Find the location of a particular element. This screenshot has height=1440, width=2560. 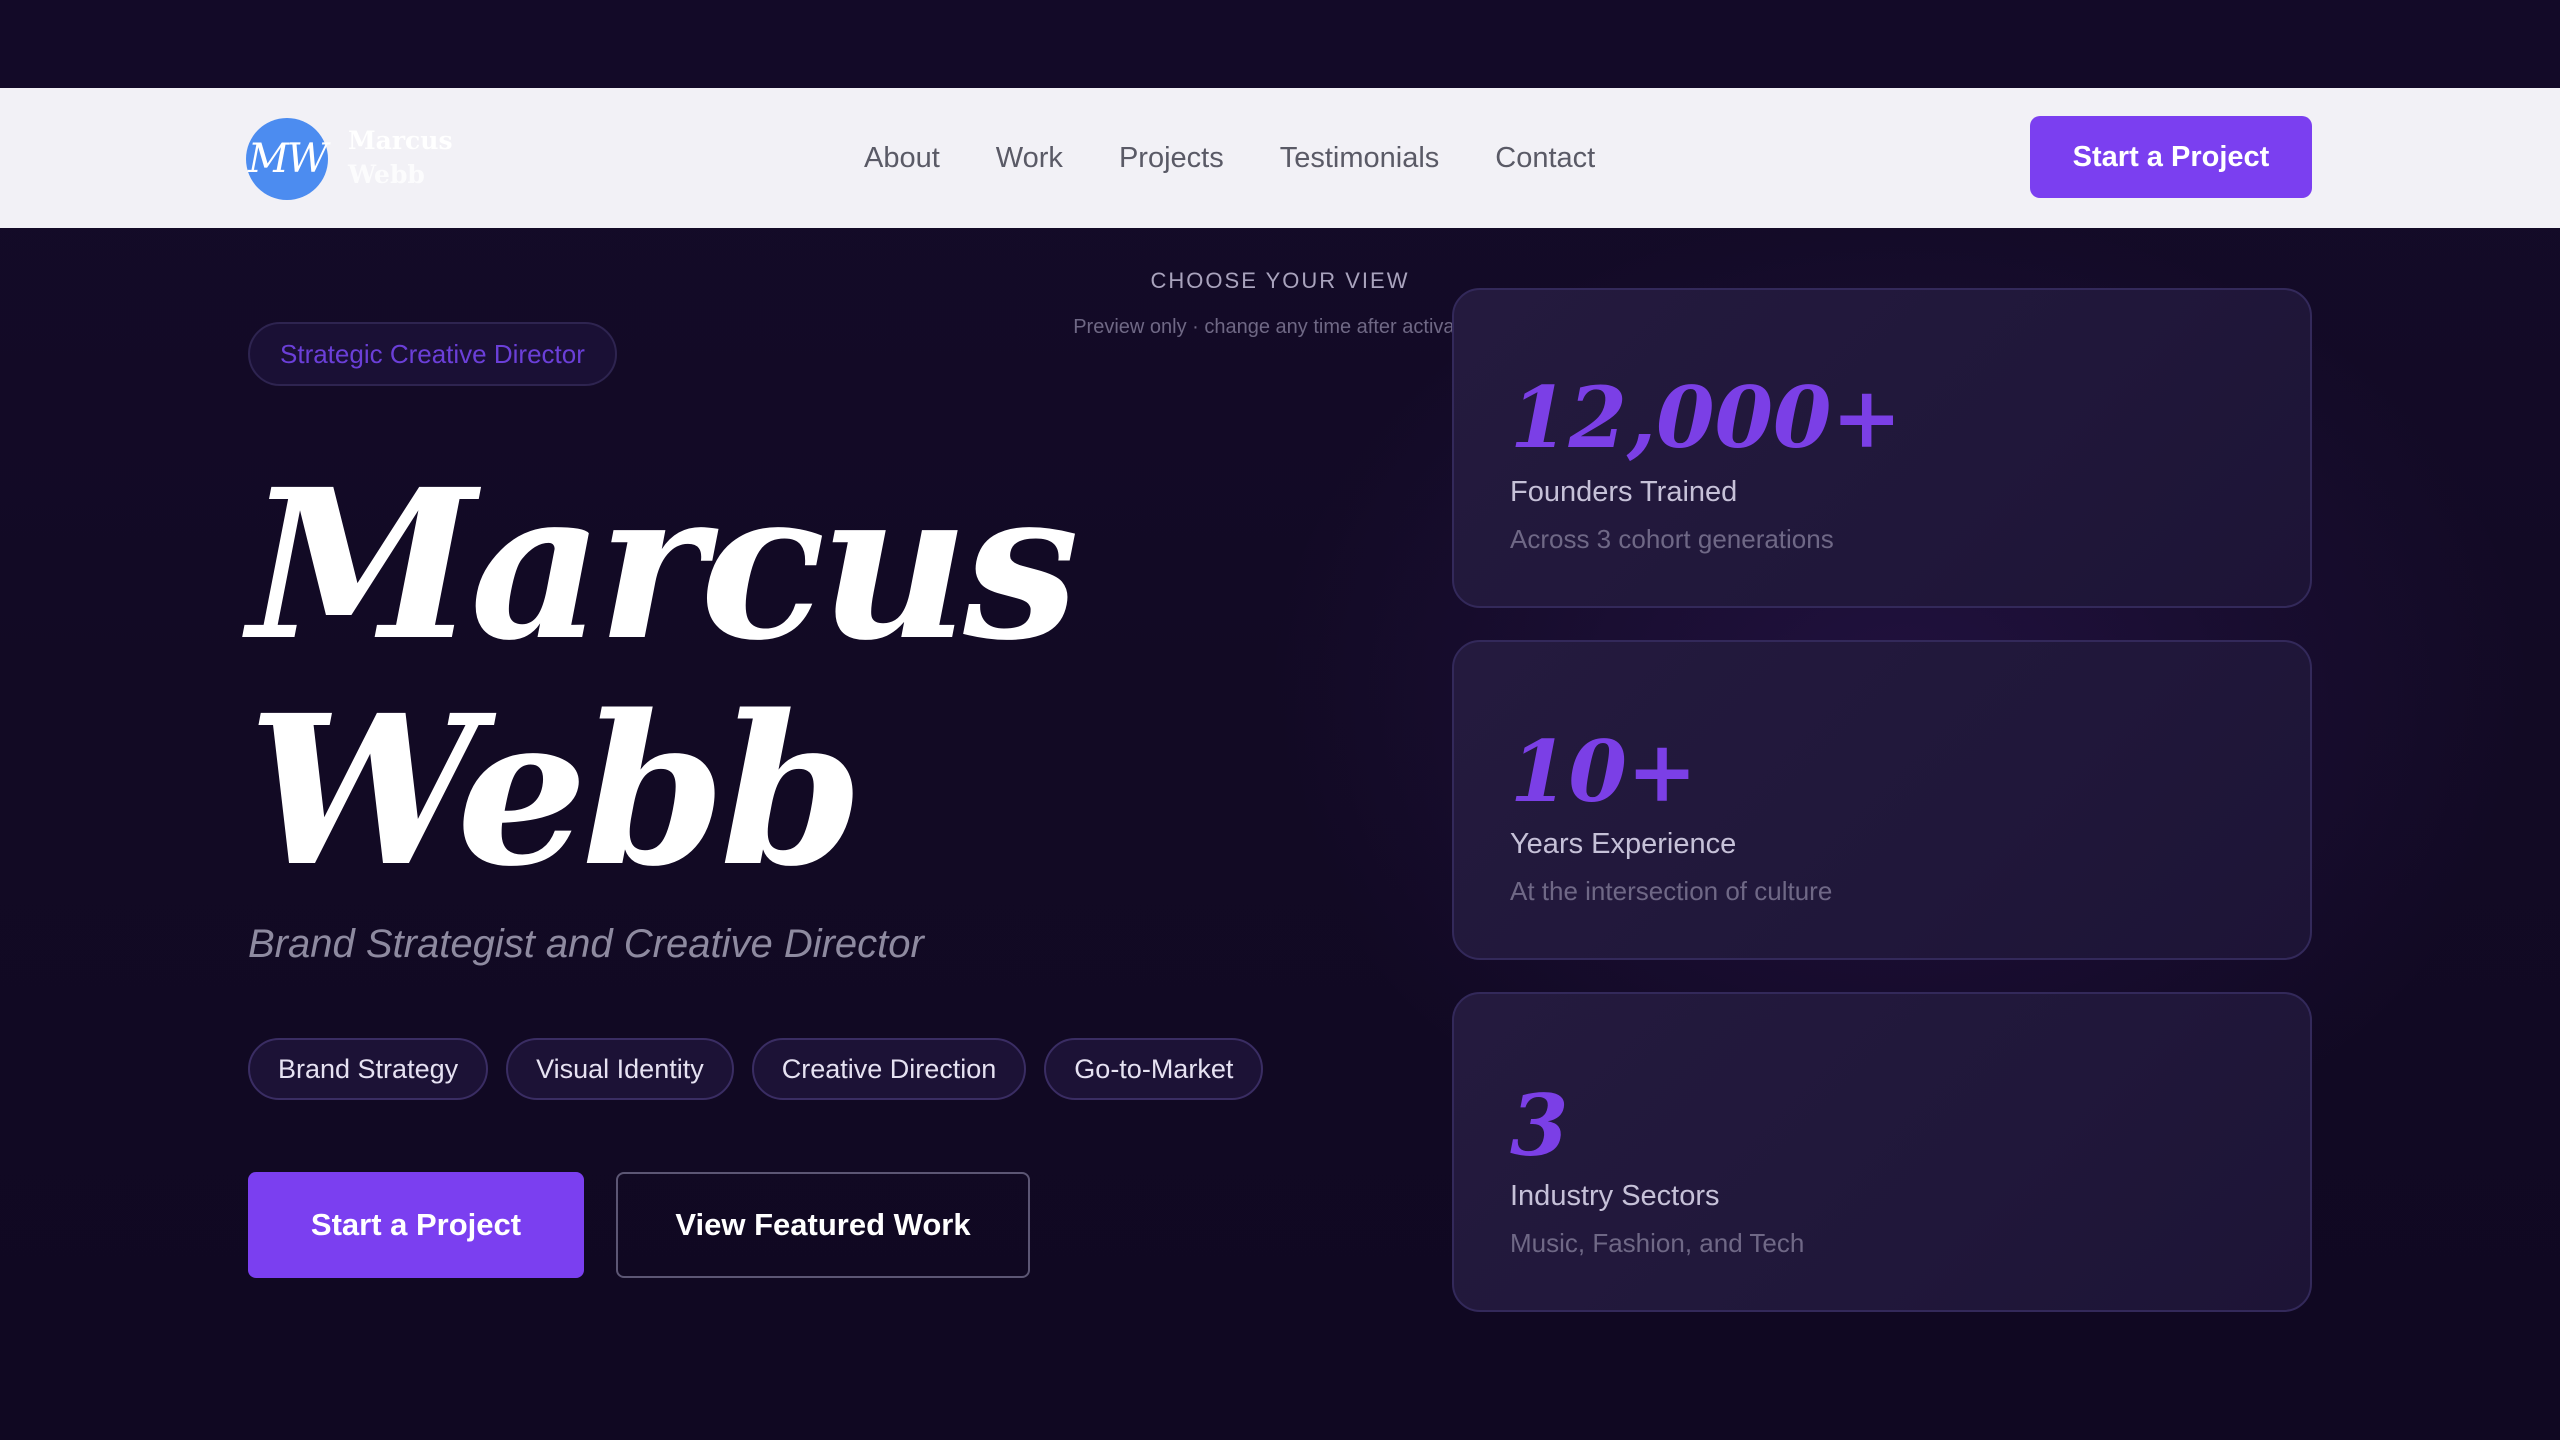

nav-link-projects: Projects is located at coordinates (1171, 158).